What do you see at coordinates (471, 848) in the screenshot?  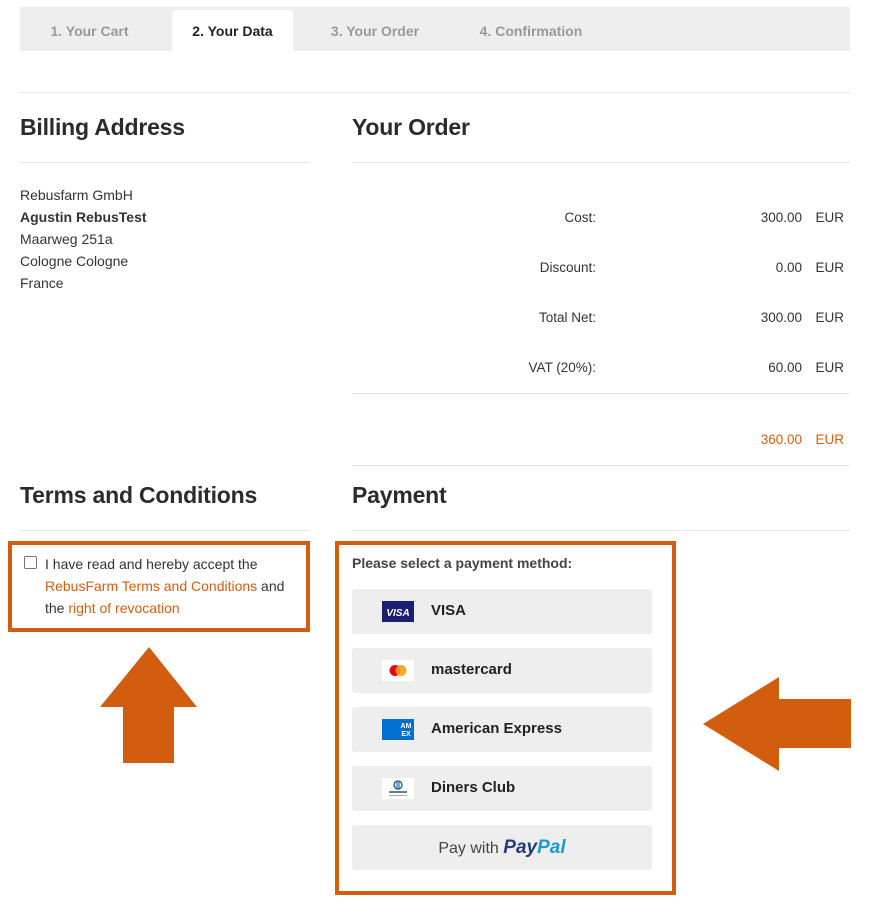 I see `paypal-prefix: Pay with` at bounding box center [471, 848].